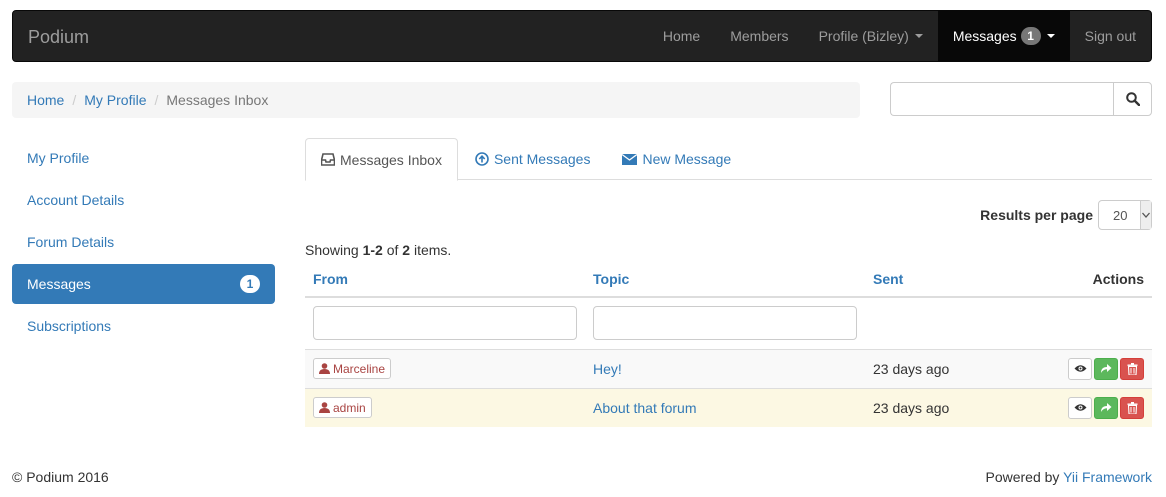 Image resolution: width=1166 pixels, height=497 pixels. I want to click on table-row: admin About that forum 23 days ago, so click(728, 407).